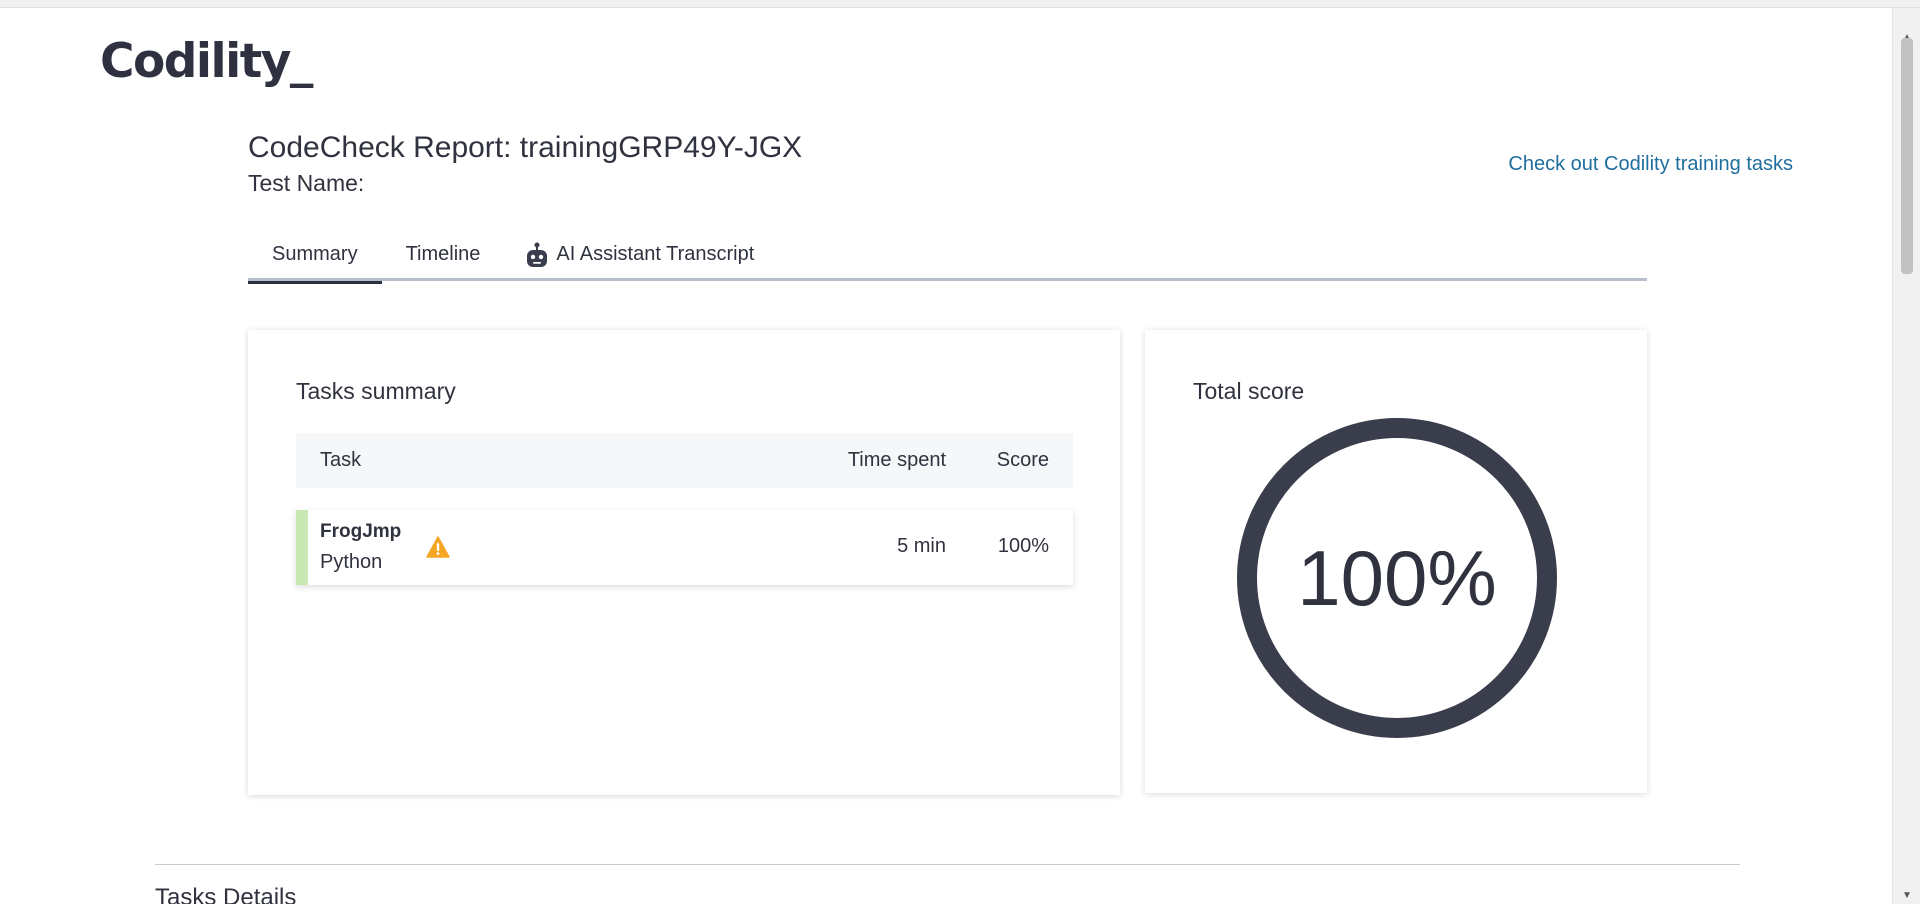 The height and width of the screenshot is (904, 1920). What do you see at coordinates (306, 183) in the screenshot?
I see `test-name-label: Test Name:` at bounding box center [306, 183].